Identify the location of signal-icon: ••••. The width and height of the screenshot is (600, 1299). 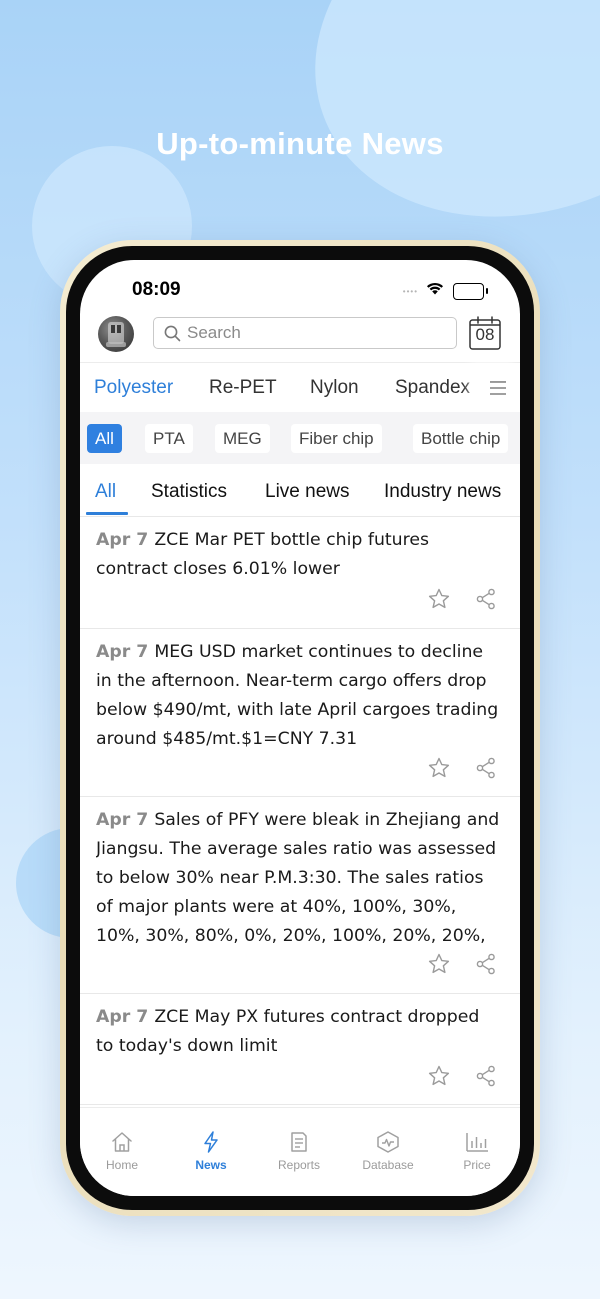
(410, 291).